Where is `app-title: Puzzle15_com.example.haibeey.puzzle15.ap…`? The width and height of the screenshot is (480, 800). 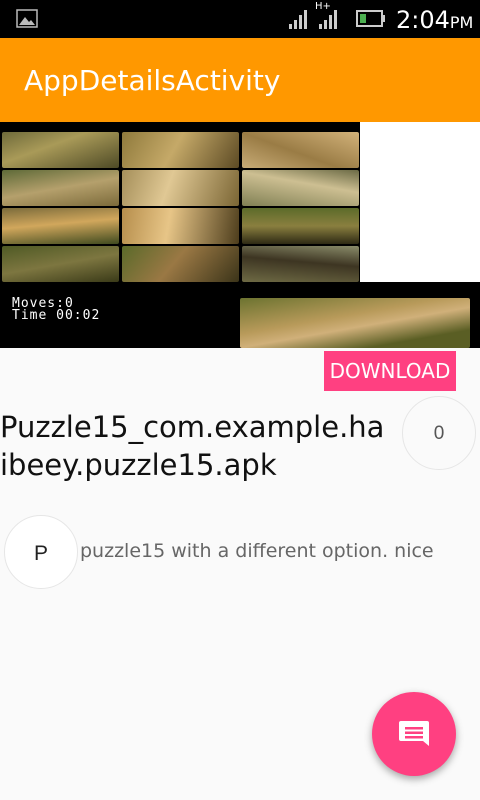 app-title: Puzzle15_com.example.haibeey.puzzle15.ap… is located at coordinates (192, 446).